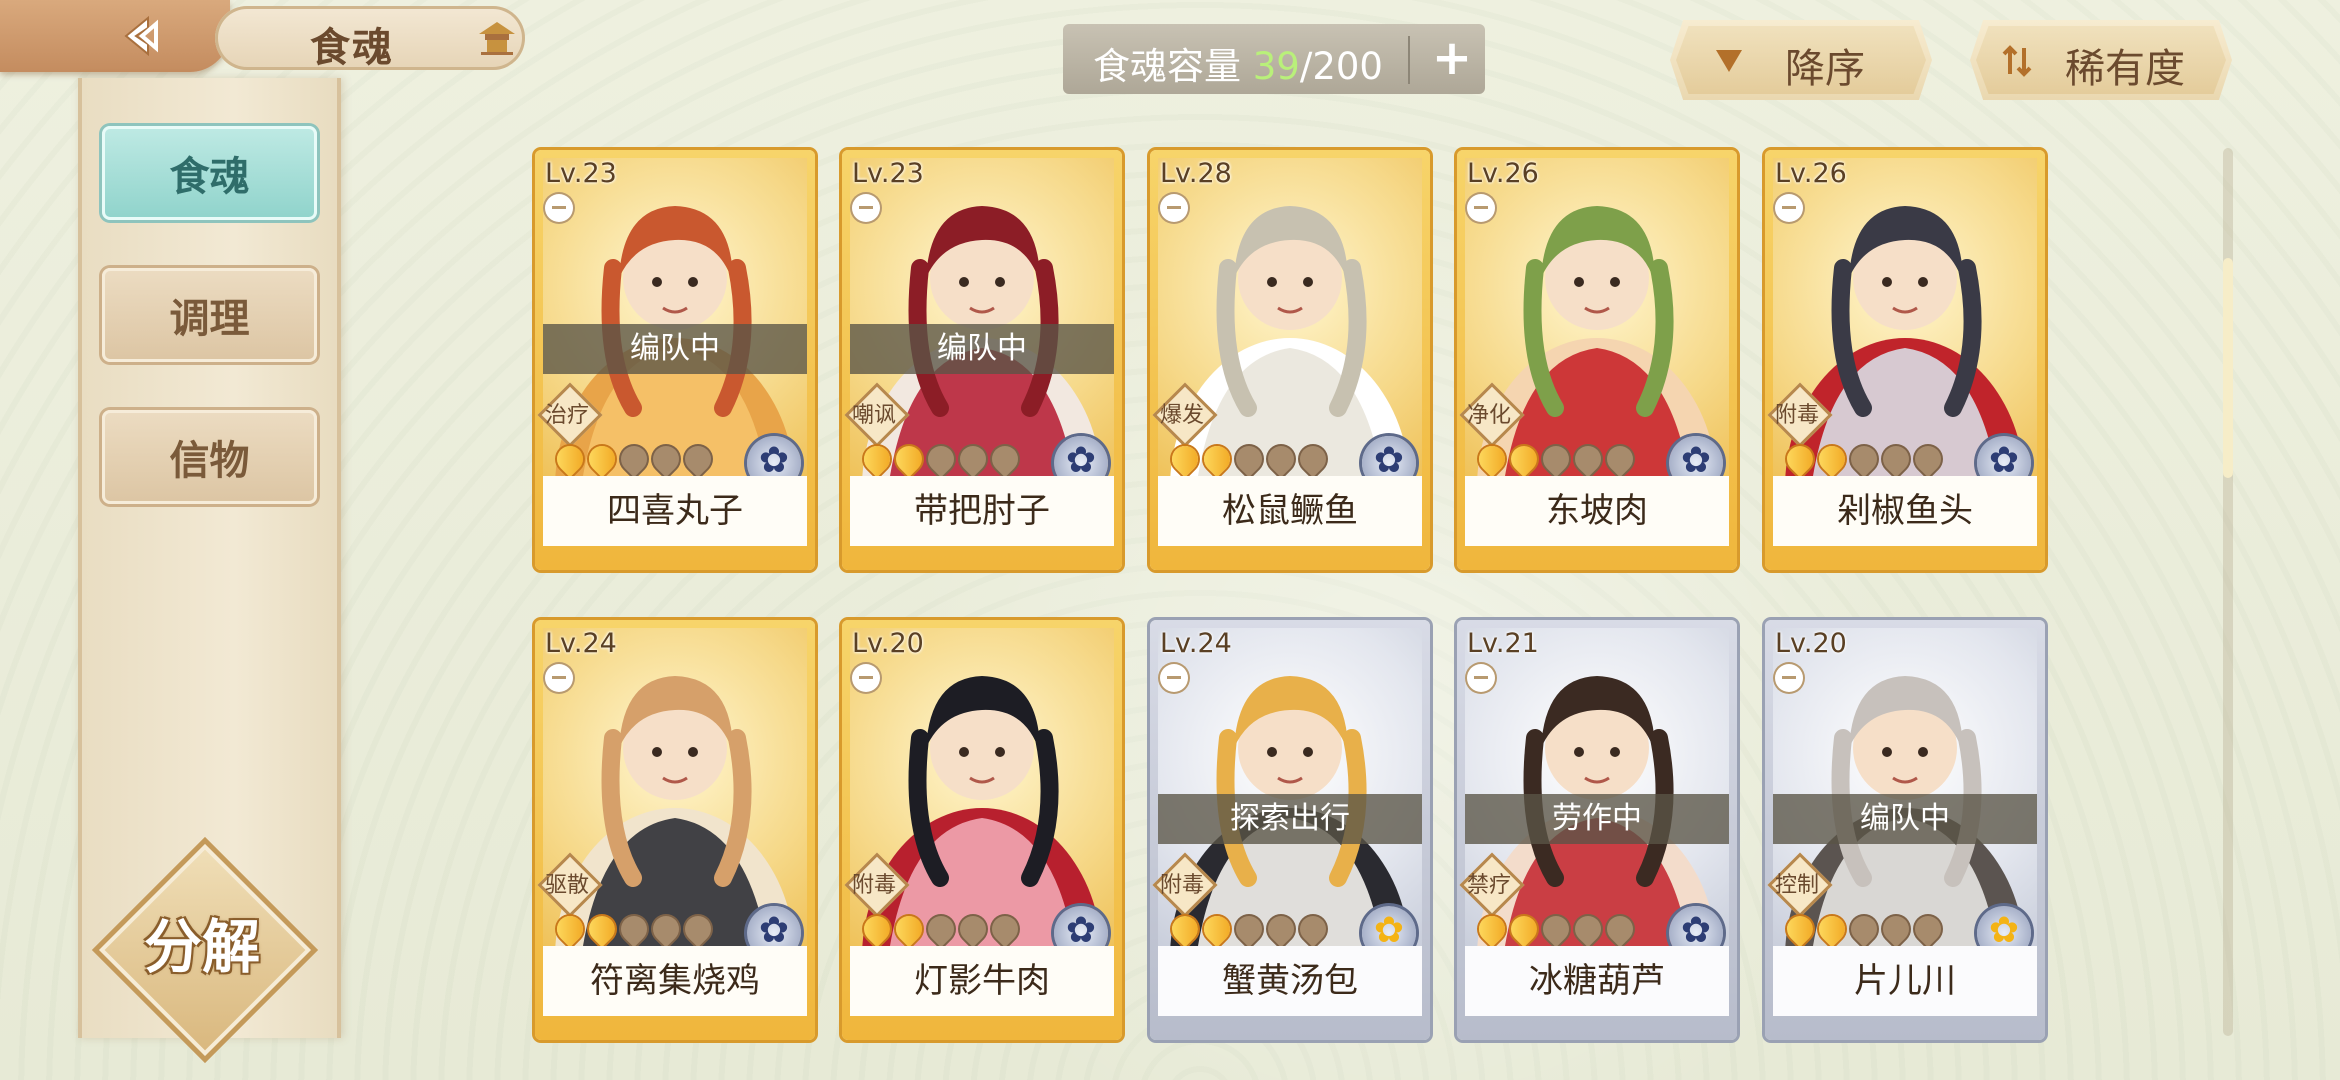 Image resolution: width=2340 pixels, height=1080 pixels. What do you see at coordinates (497, 38) in the screenshot?
I see `home-icon` at bounding box center [497, 38].